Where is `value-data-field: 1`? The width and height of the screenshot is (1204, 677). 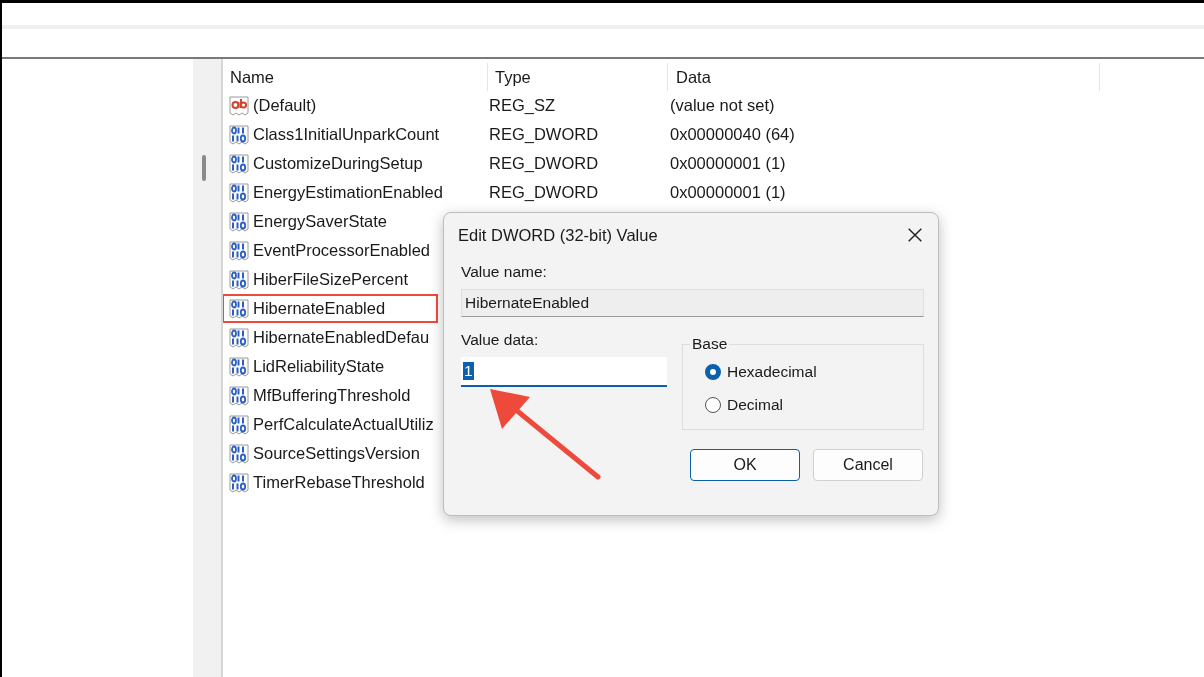
value-data-field: 1 is located at coordinates (564, 372).